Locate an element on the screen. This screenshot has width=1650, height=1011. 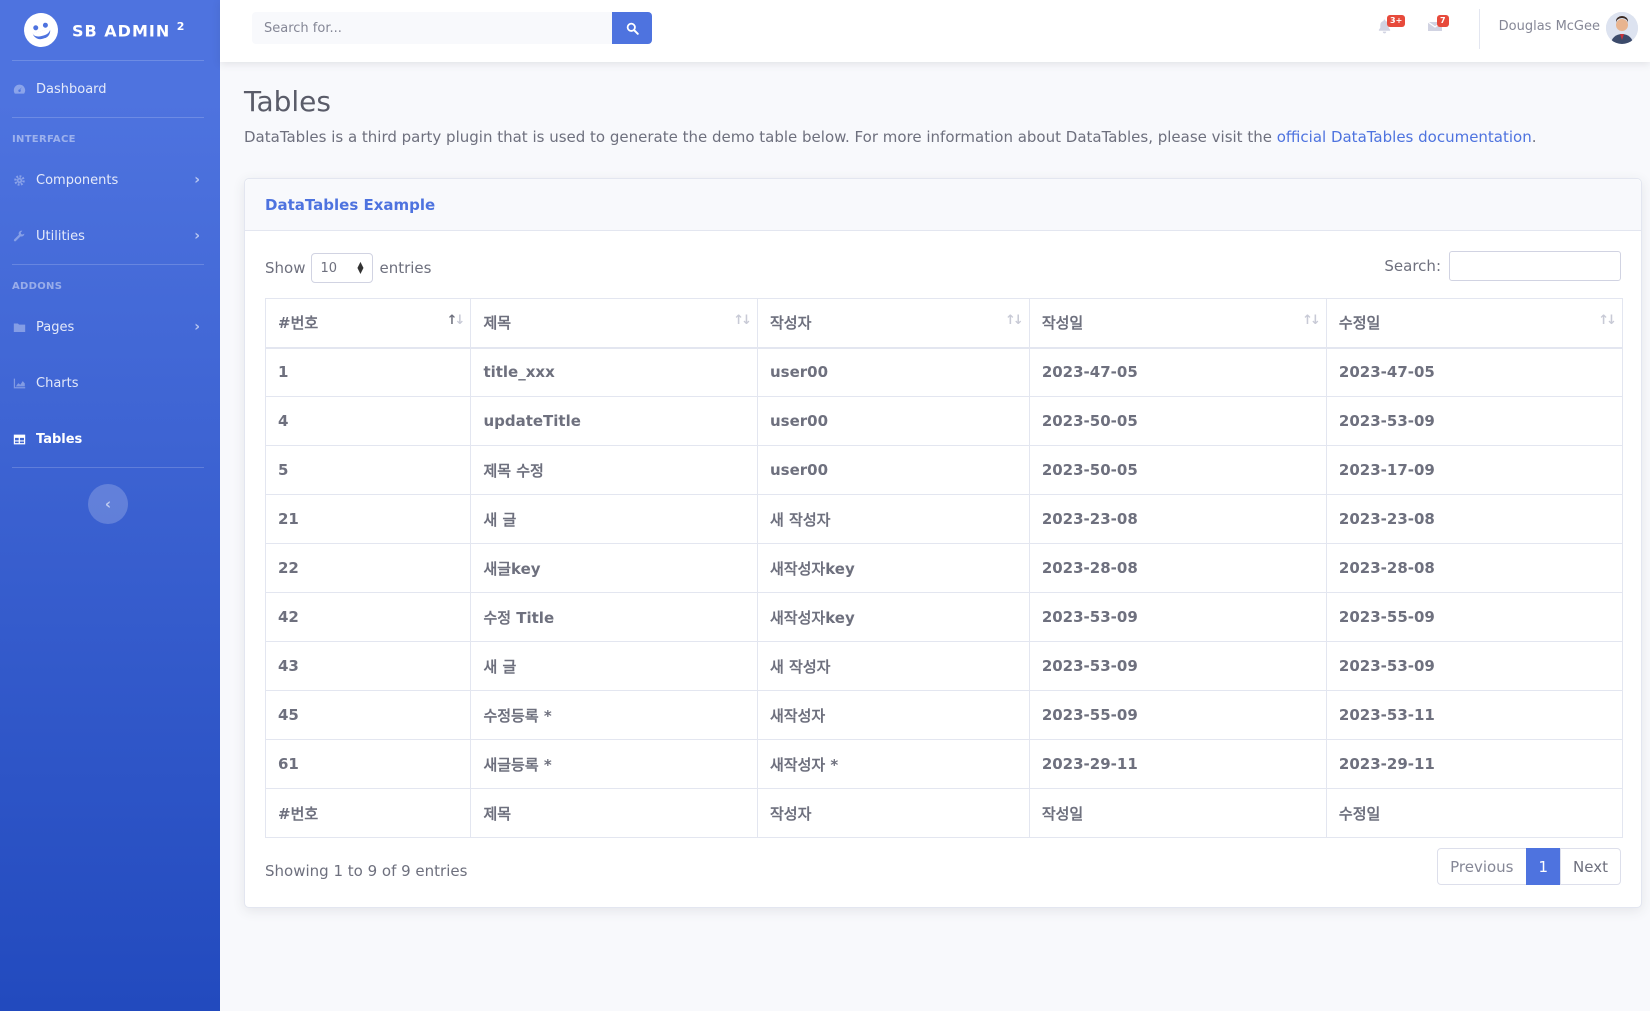
entries-length: Show 10 ▲ ▼ entries is located at coordinates (348, 268).